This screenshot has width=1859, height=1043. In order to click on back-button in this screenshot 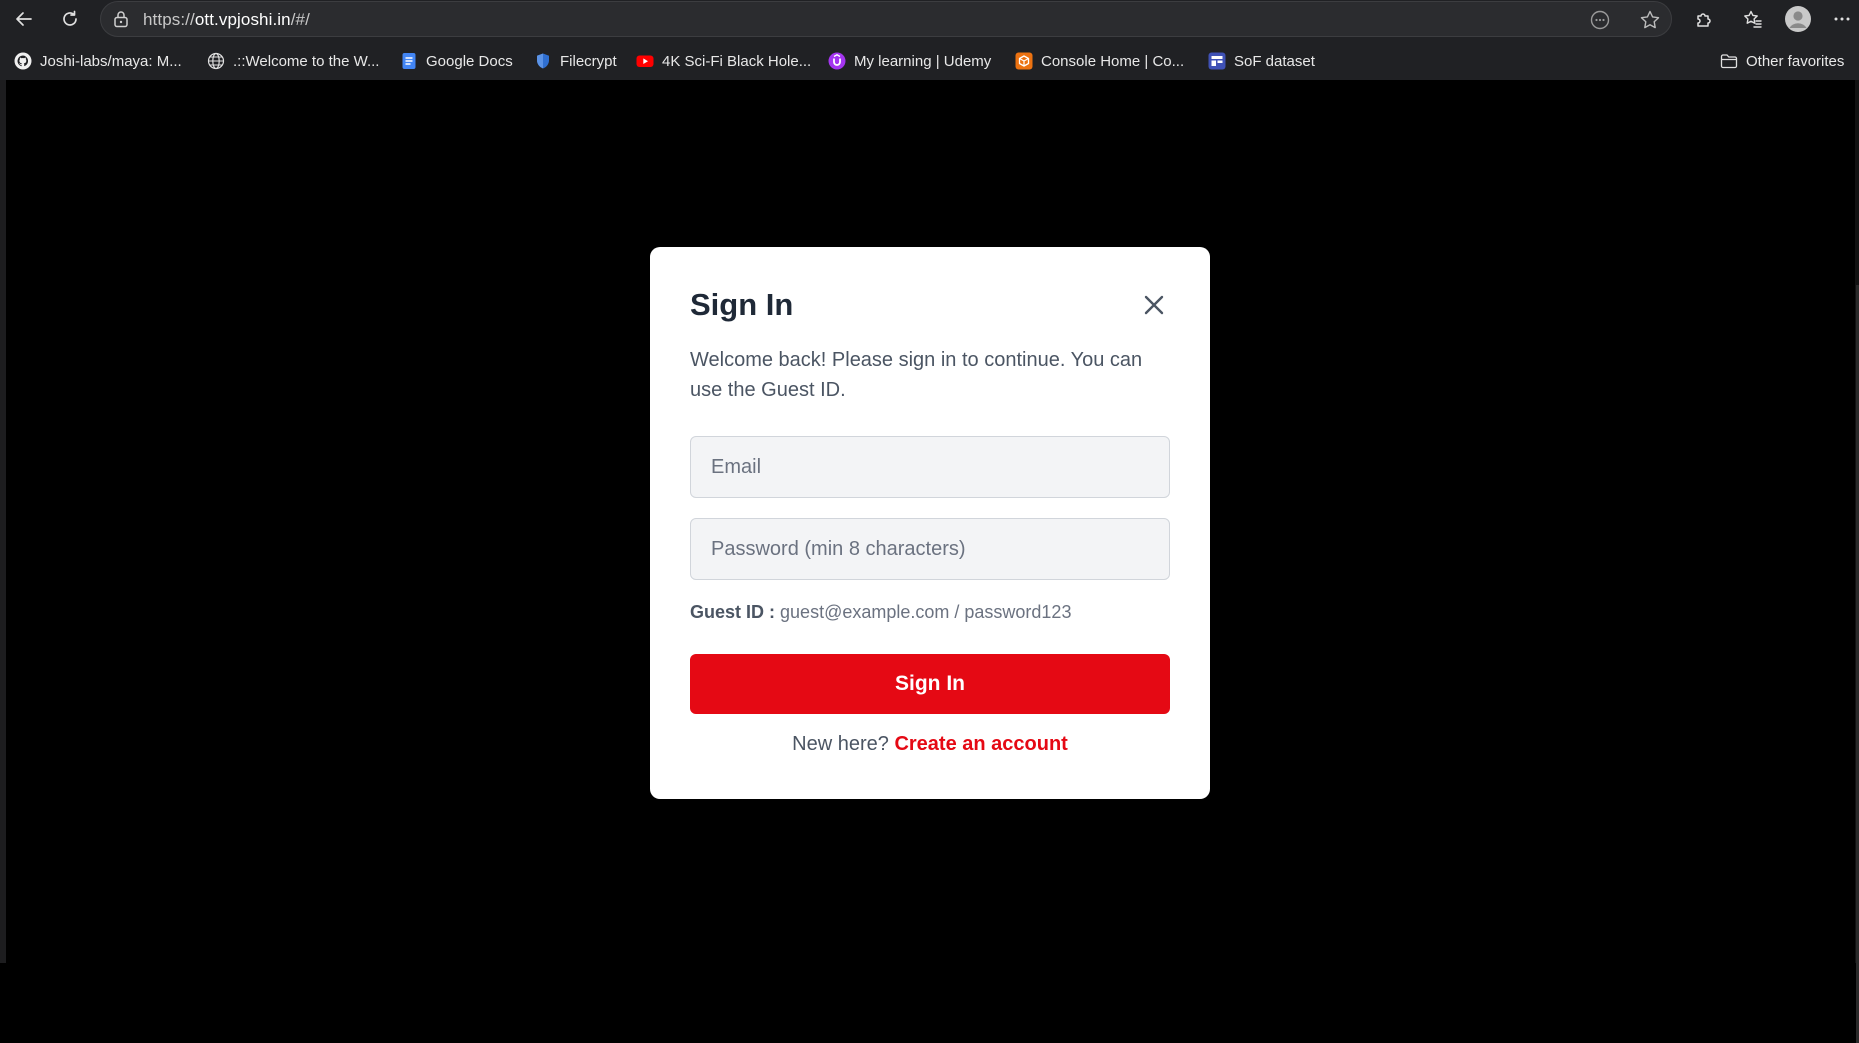, I will do `click(24, 19)`.